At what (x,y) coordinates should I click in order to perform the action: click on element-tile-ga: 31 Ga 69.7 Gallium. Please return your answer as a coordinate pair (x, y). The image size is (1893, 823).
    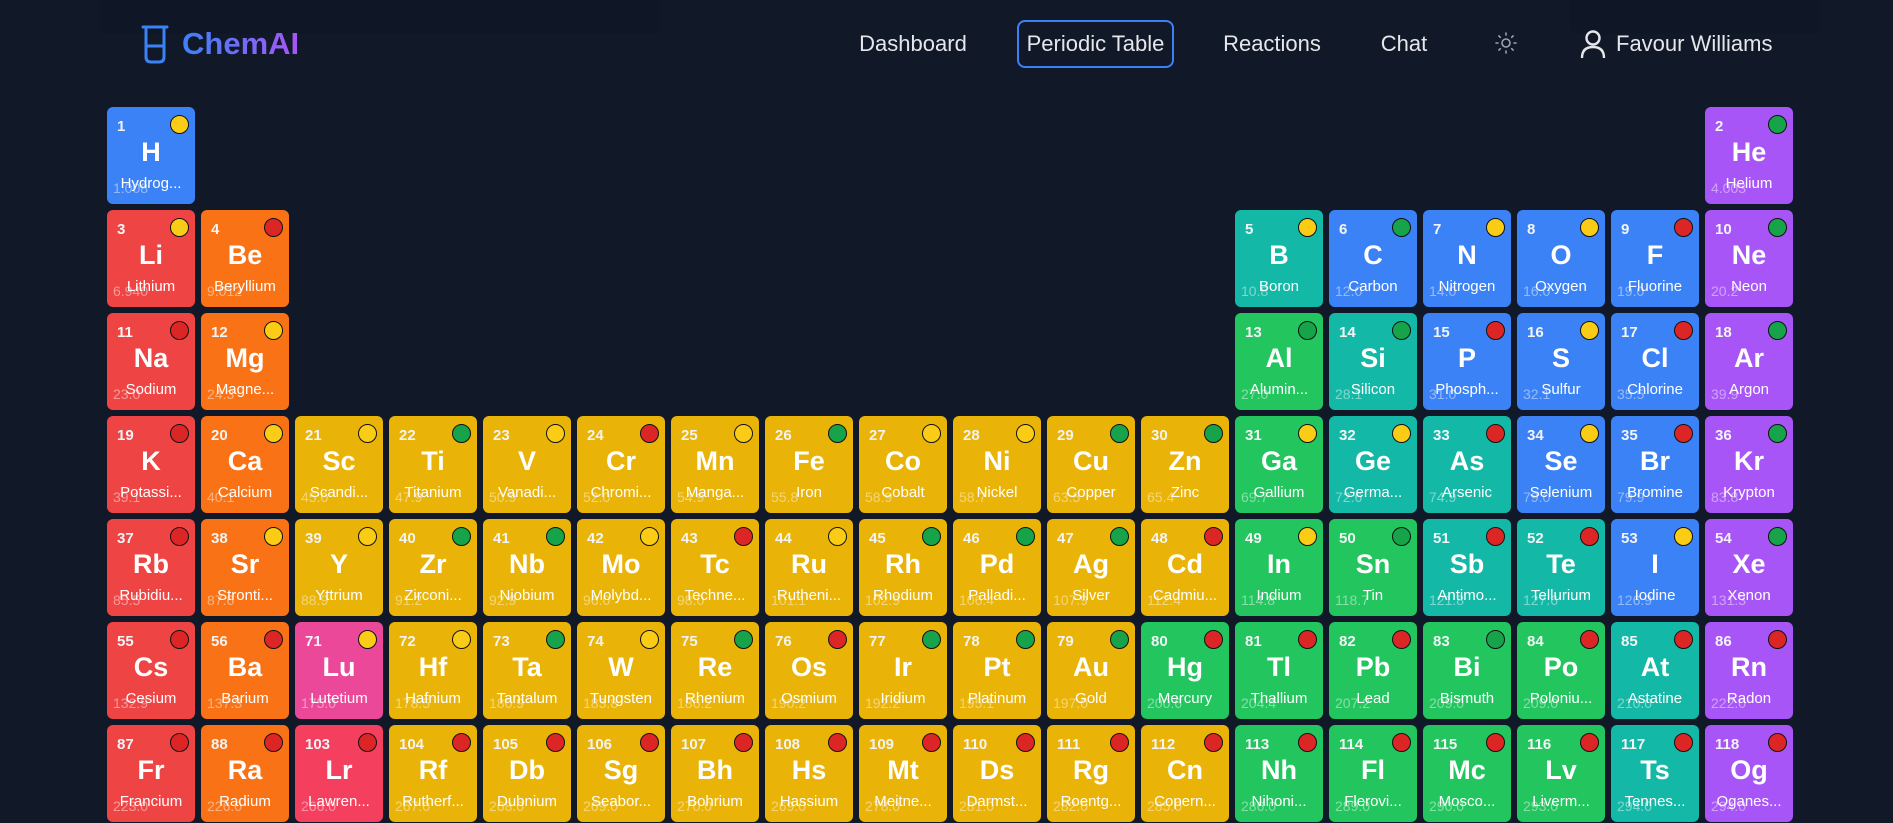
    Looking at the image, I should click on (1279, 464).